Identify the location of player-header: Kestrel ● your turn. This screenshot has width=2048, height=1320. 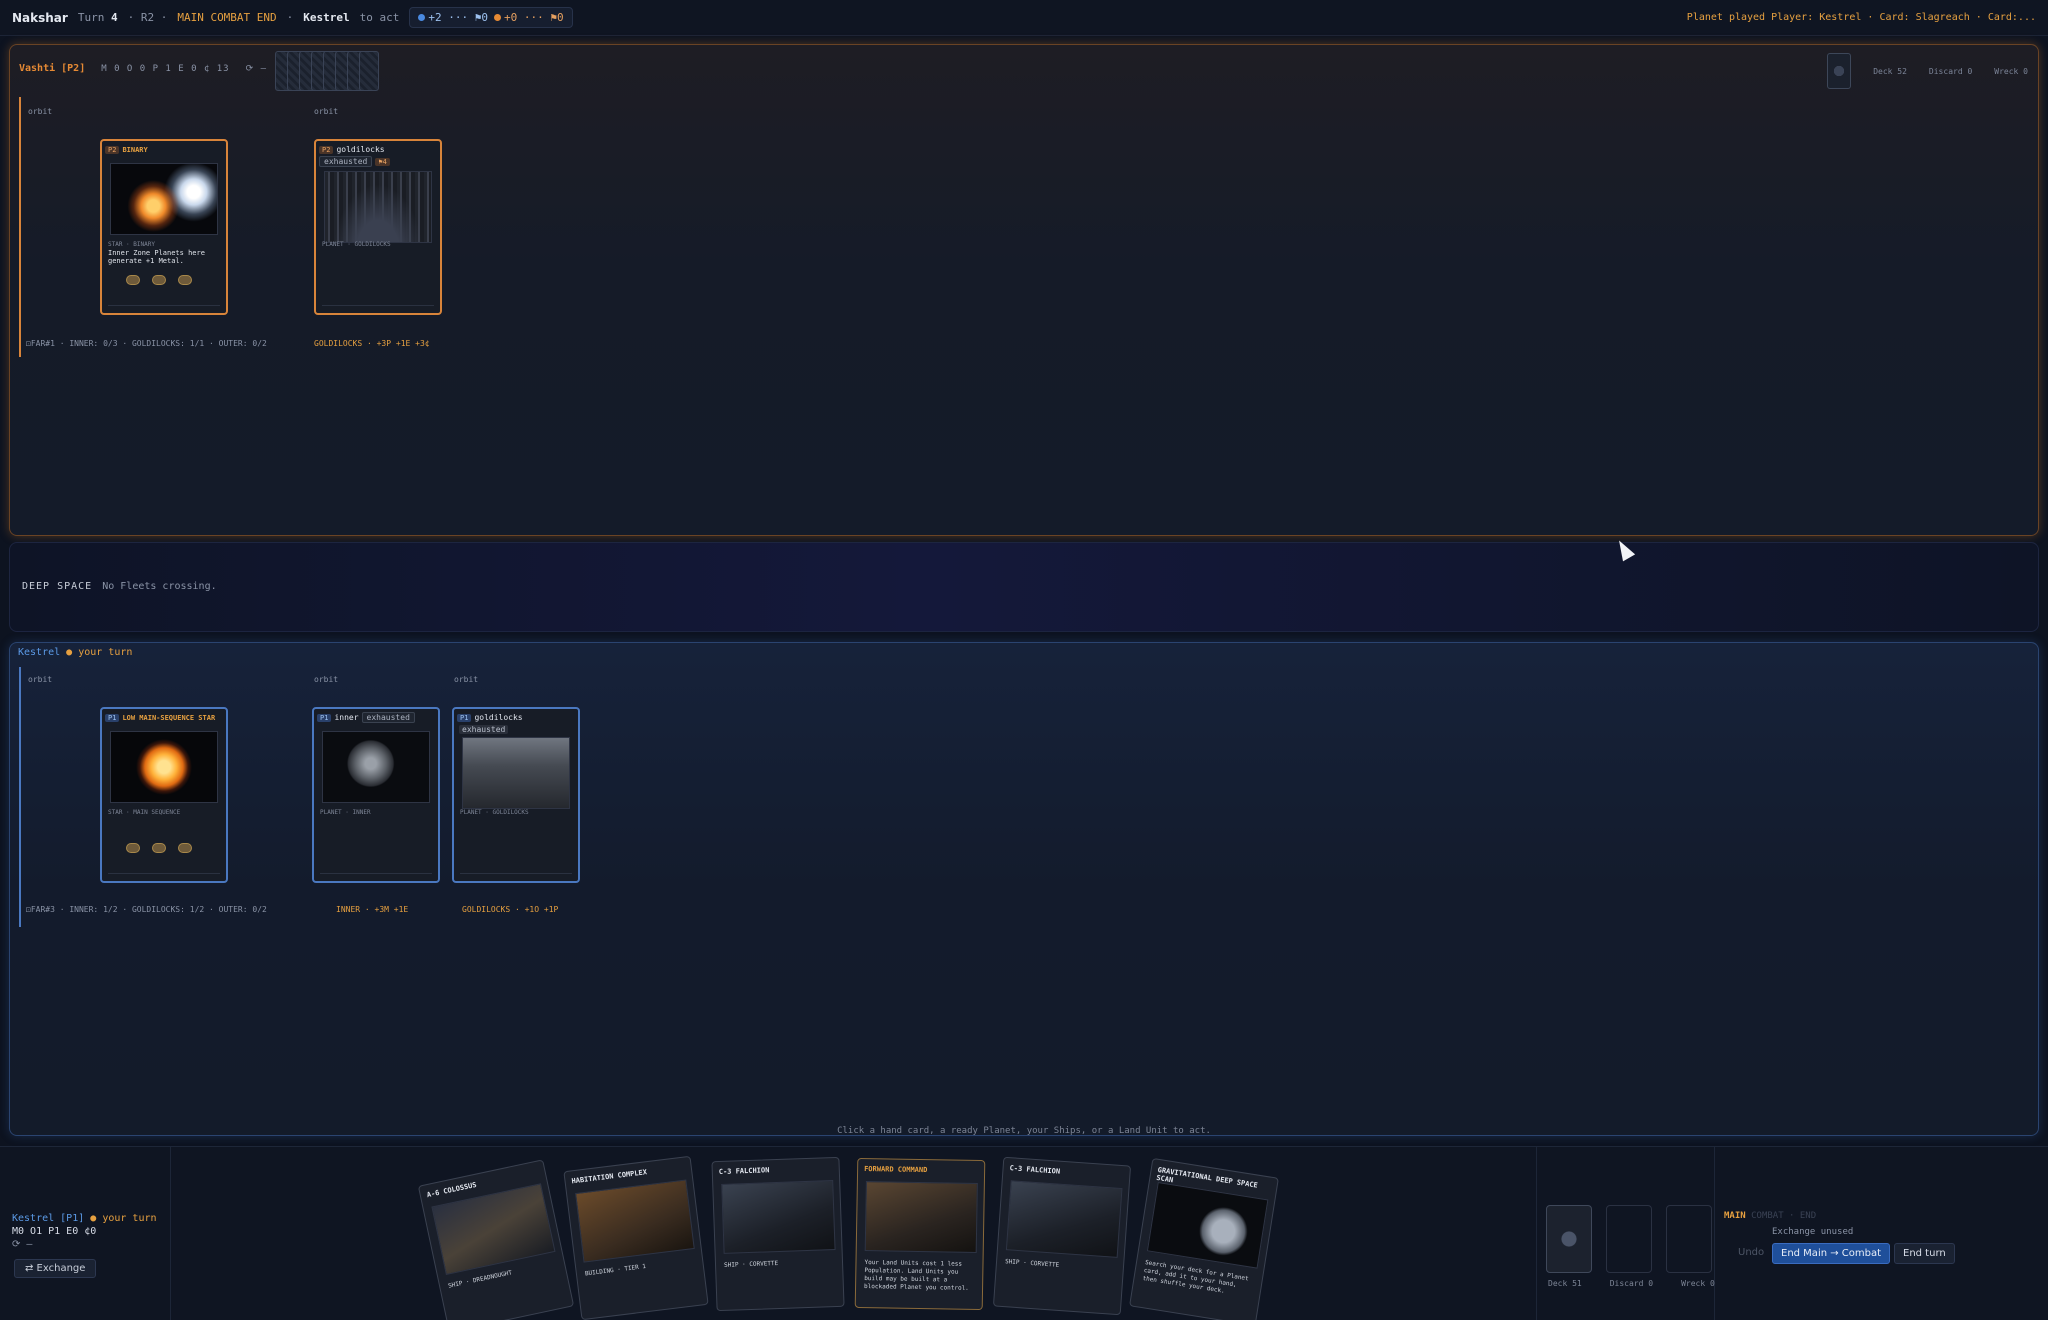
(75, 652).